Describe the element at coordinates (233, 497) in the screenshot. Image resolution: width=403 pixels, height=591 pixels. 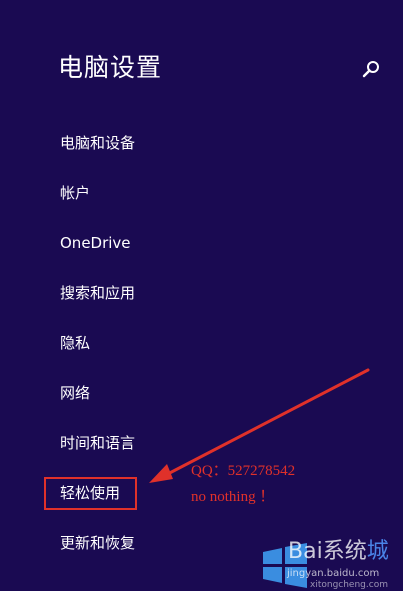
I see `annotation-note: no nothing ！` at that location.